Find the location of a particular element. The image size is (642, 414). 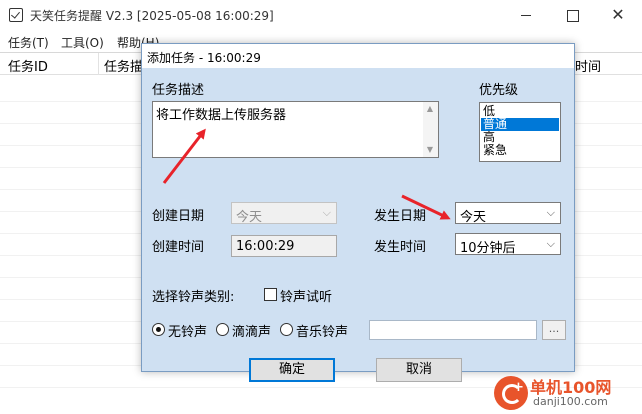

occur-time-value: 10分钟后 is located at coordinates (488, 248).